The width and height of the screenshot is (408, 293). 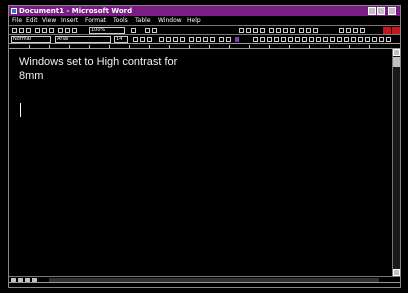 I want to click on menu-insert: Insert, so click(x=69, y=20).